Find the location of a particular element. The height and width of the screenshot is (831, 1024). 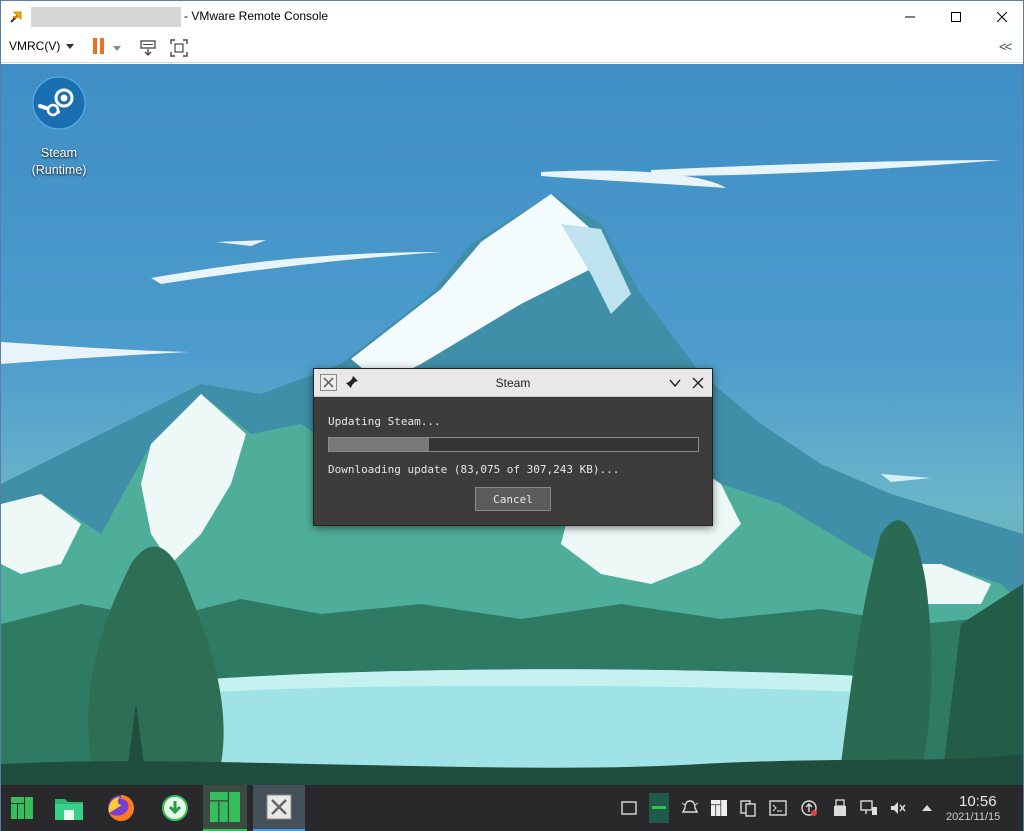

pause-icon is located at coordinates (100, 48).